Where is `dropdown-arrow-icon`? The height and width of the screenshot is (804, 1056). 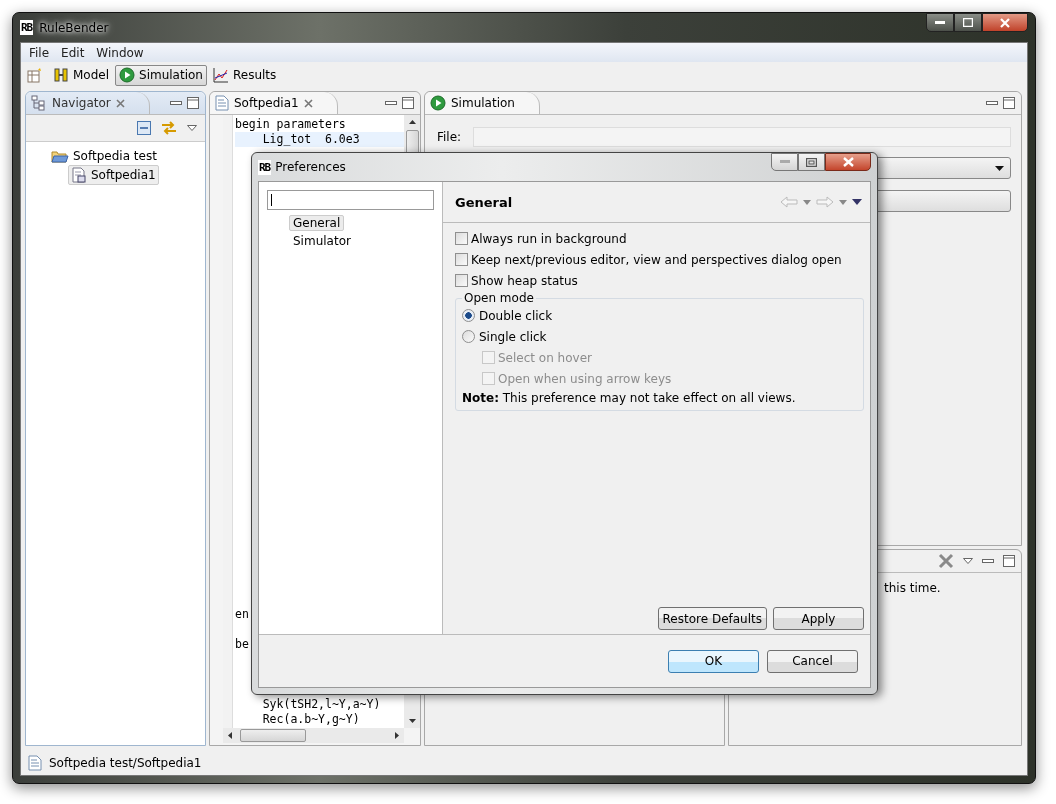
dropdown-arrow-icon is located at coordinates (999, 168).